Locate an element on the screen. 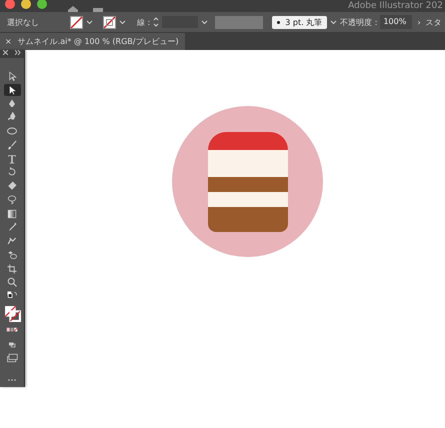 Image resolution: width=445 pixels, height=428 pixels. more-button: › is located at coordinates (419, 22).